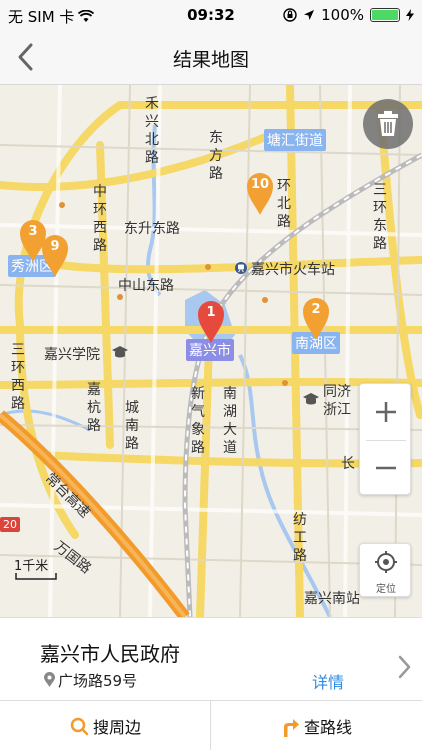 The height and width of the screenshot is (750, 422). What do you see at coordinates (241, 268) in the screenshot?
I see `train-station-icon` at bounding box center [241, 268].